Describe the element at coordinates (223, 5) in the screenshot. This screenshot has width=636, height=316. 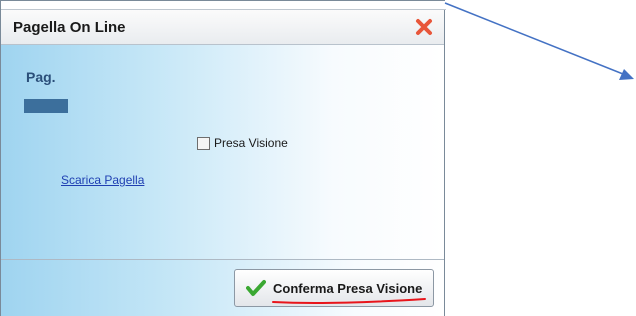
I see `dialog-top-edge` at that location.